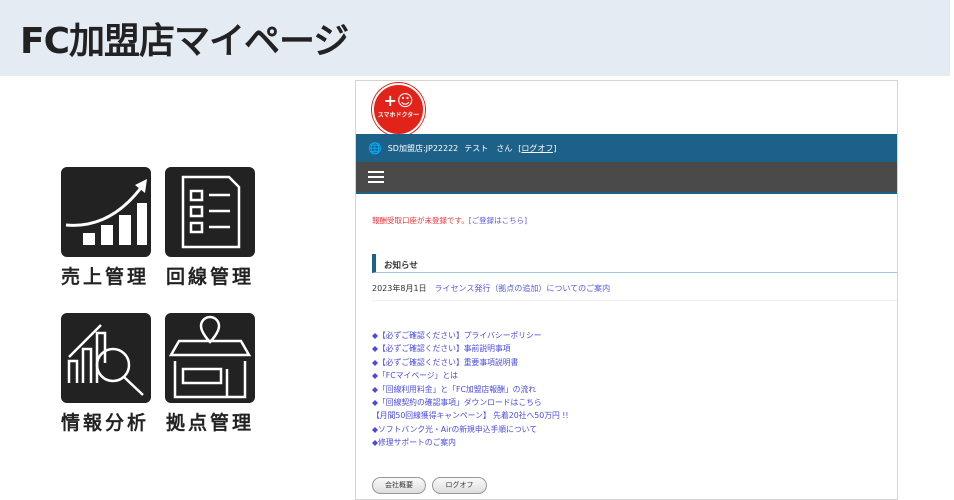  What do you see at coordinates (210, 212) in the screenshot?
I see `checklist-icon` at bounding box center [210, 212].